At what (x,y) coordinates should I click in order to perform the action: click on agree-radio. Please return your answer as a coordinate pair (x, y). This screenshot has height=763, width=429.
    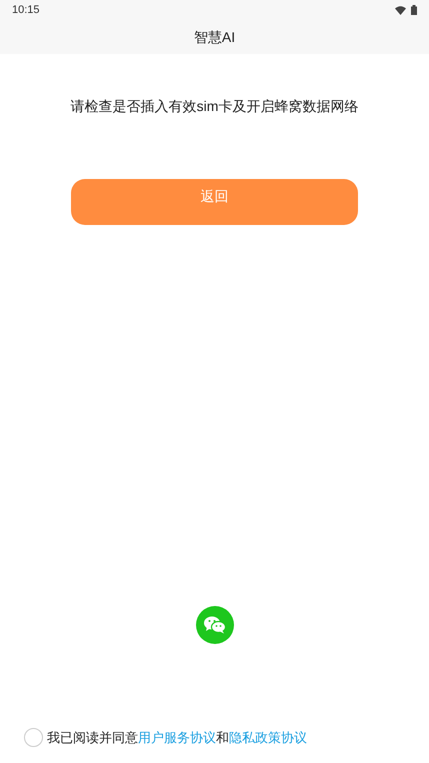
    Looking at the image, I should click on (33, 737).